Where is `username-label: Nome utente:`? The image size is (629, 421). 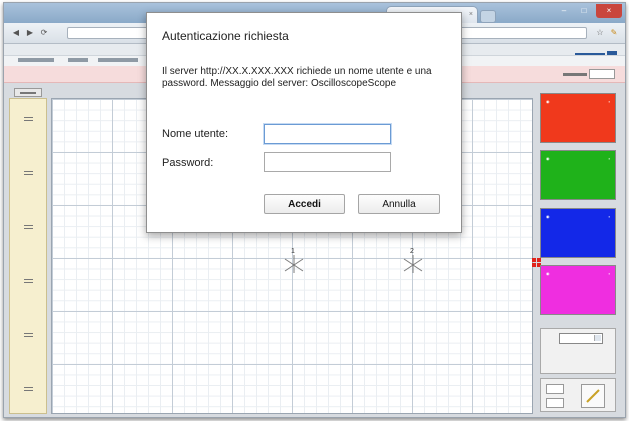 username-label: Nome utente: is located at coordinates (195, 134).